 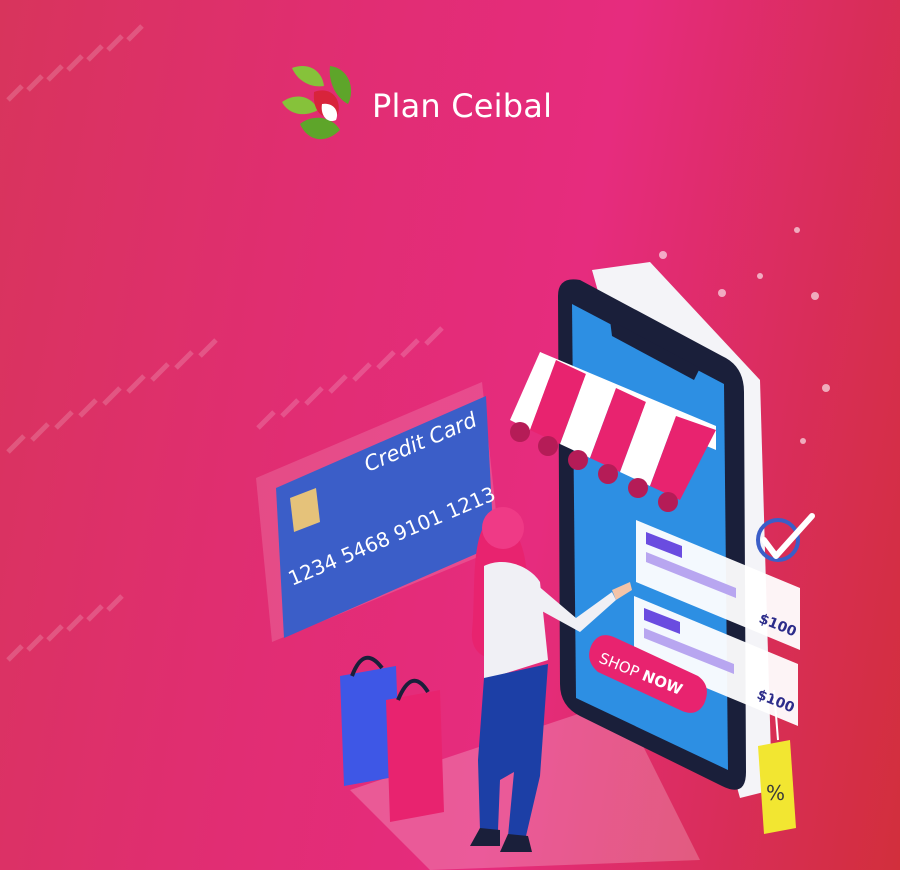 What do you see at coordinates (775, 793) in the screenshot?
I see `discount-symbol: %` at bounding box center [775, 793].